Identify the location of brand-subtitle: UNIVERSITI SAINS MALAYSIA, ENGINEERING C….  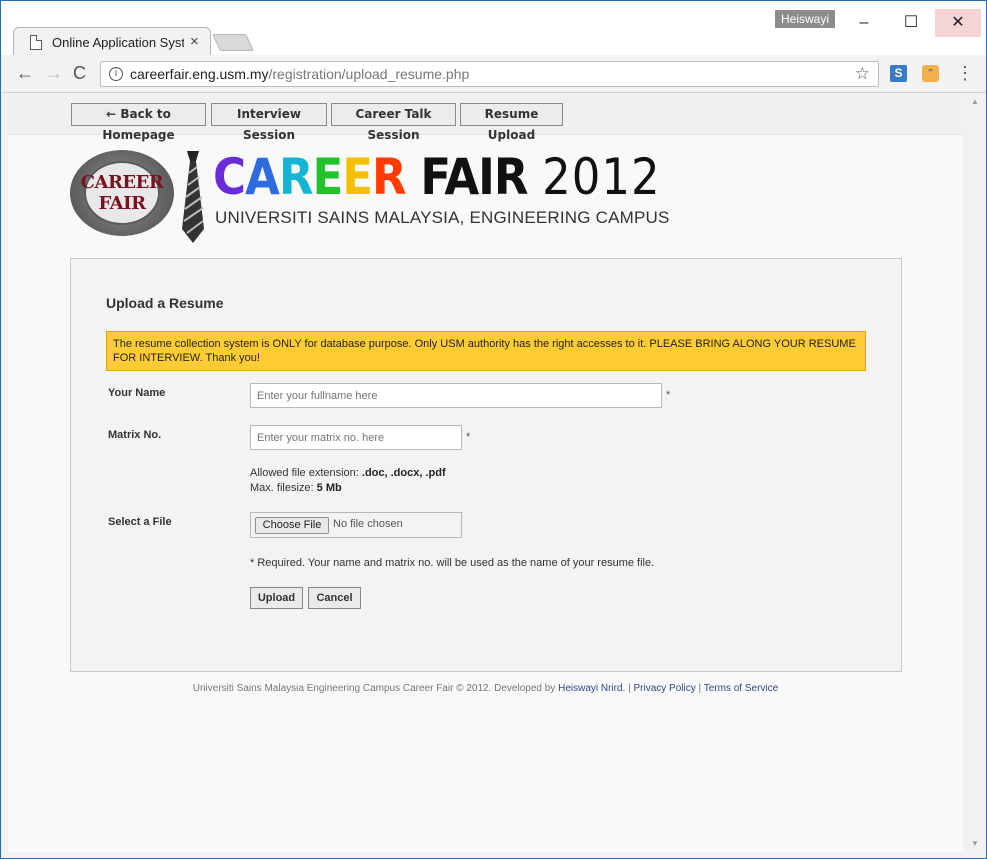
(442, 217).